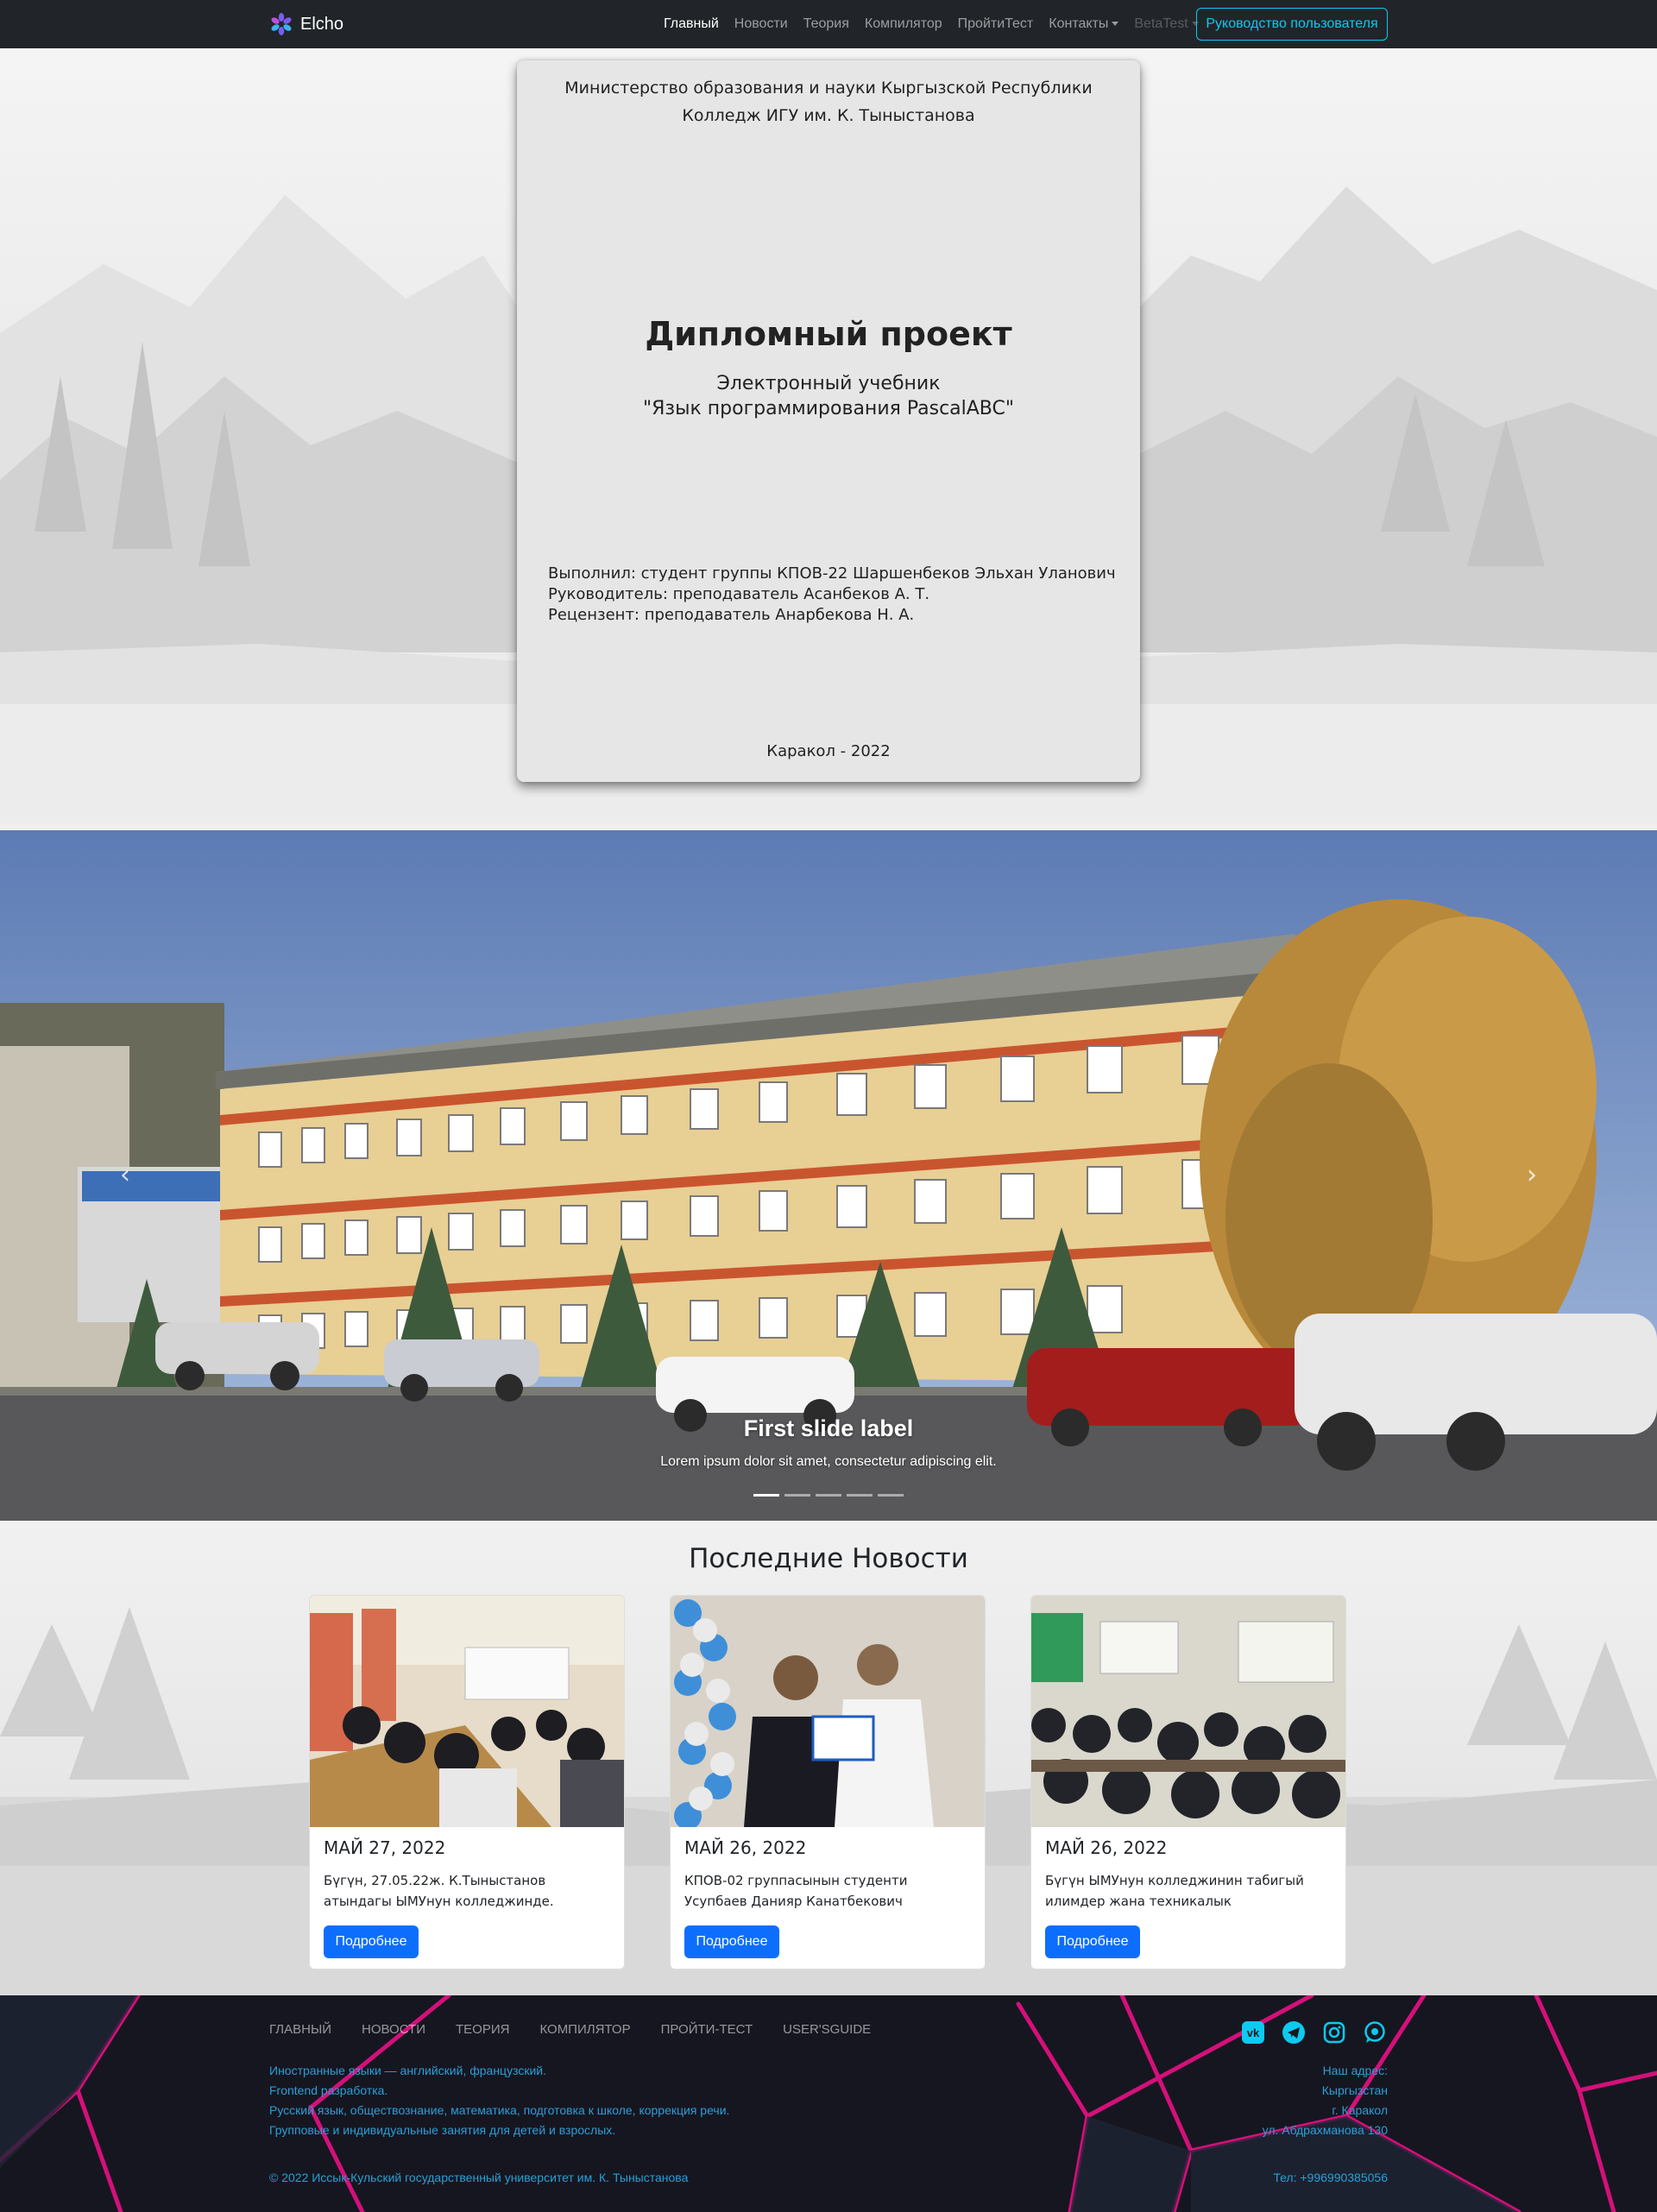 Image resolution: width=1657 pixels, height=2212 pixels. Describe the element at coordinates (707, 2030) in the screenshot. I see `footer-link-take-test: Пройти-тест` at that location.